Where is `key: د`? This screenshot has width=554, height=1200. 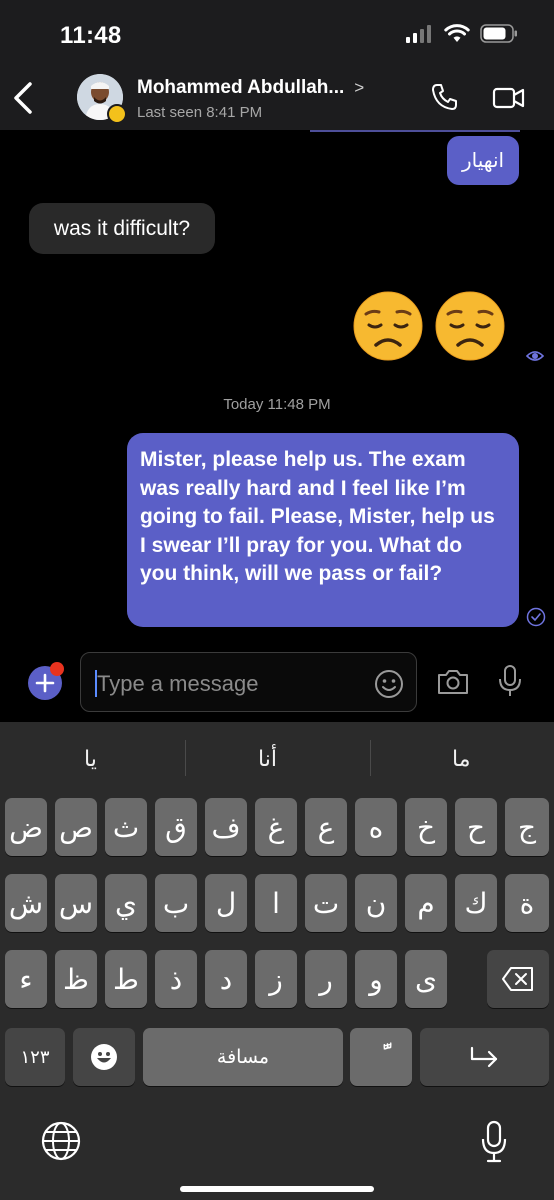 key: د is located at coordinates (226, 979).